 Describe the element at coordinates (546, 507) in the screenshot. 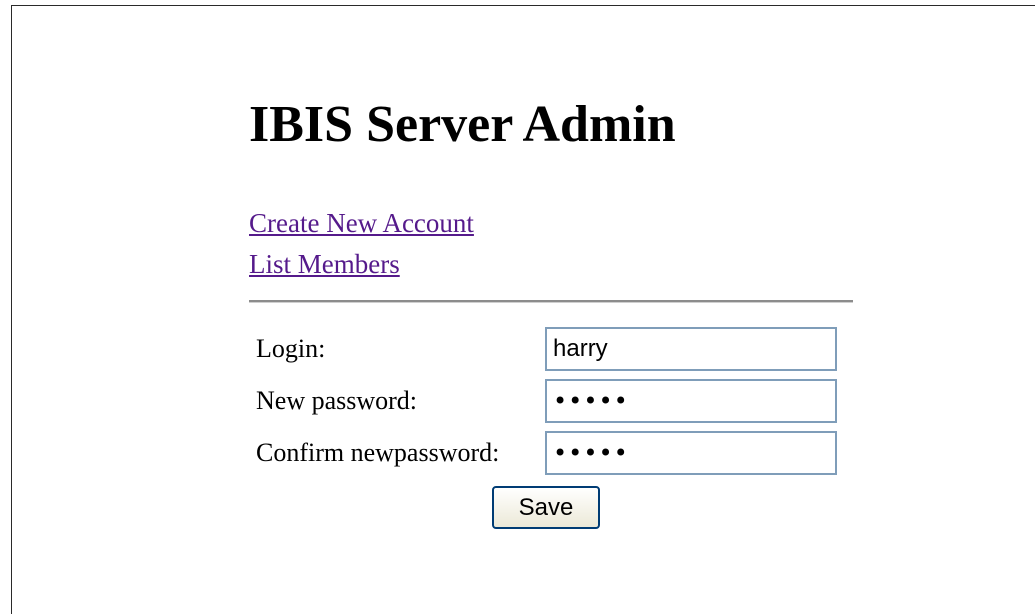

I see `save-button: Save` at that location.